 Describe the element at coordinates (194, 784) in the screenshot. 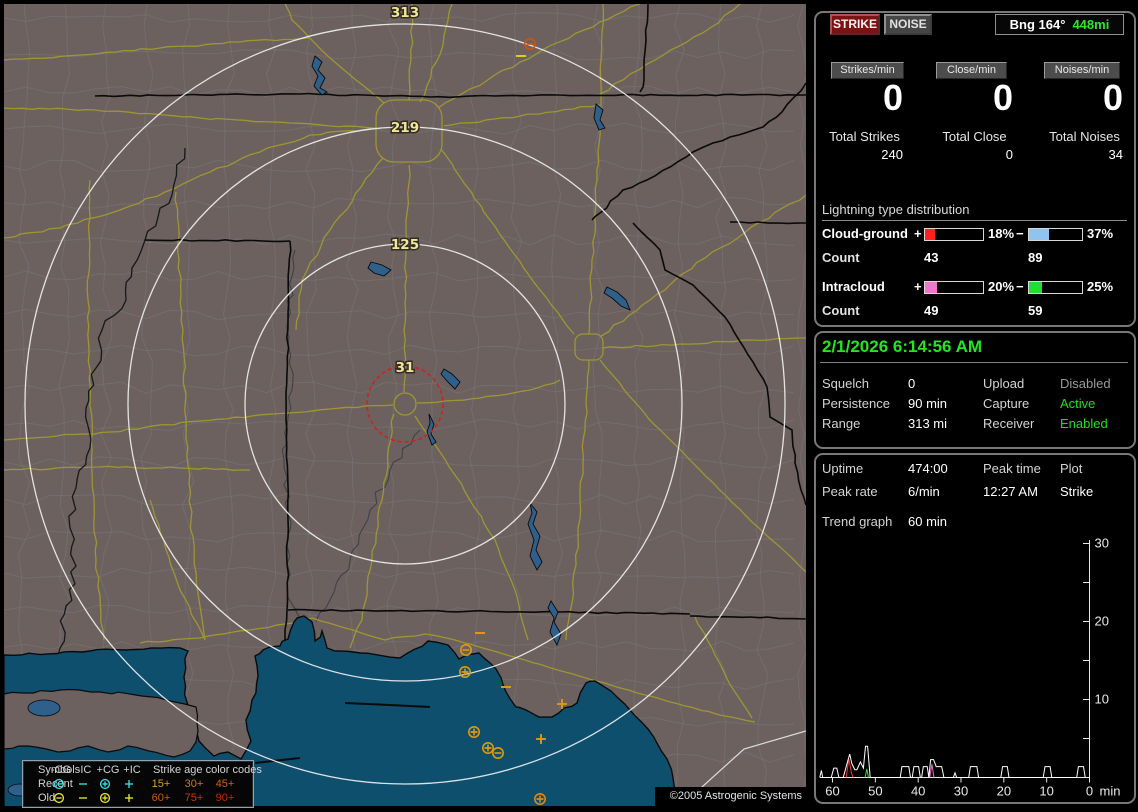

I see `legend-age-30: 30+` at that location.